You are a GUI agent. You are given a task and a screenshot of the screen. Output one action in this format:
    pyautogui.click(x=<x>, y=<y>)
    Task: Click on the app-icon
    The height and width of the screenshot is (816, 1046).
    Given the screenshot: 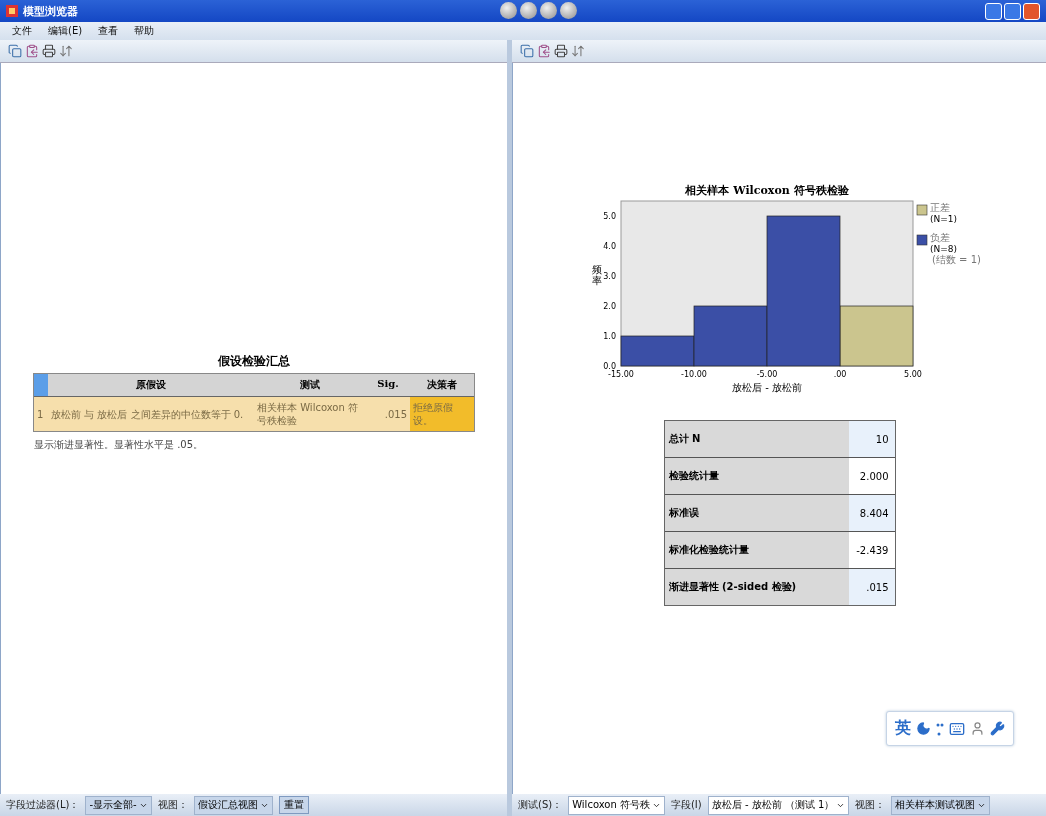 What is the action you would take?
    pyautogui.click(x=12, y=11)
    